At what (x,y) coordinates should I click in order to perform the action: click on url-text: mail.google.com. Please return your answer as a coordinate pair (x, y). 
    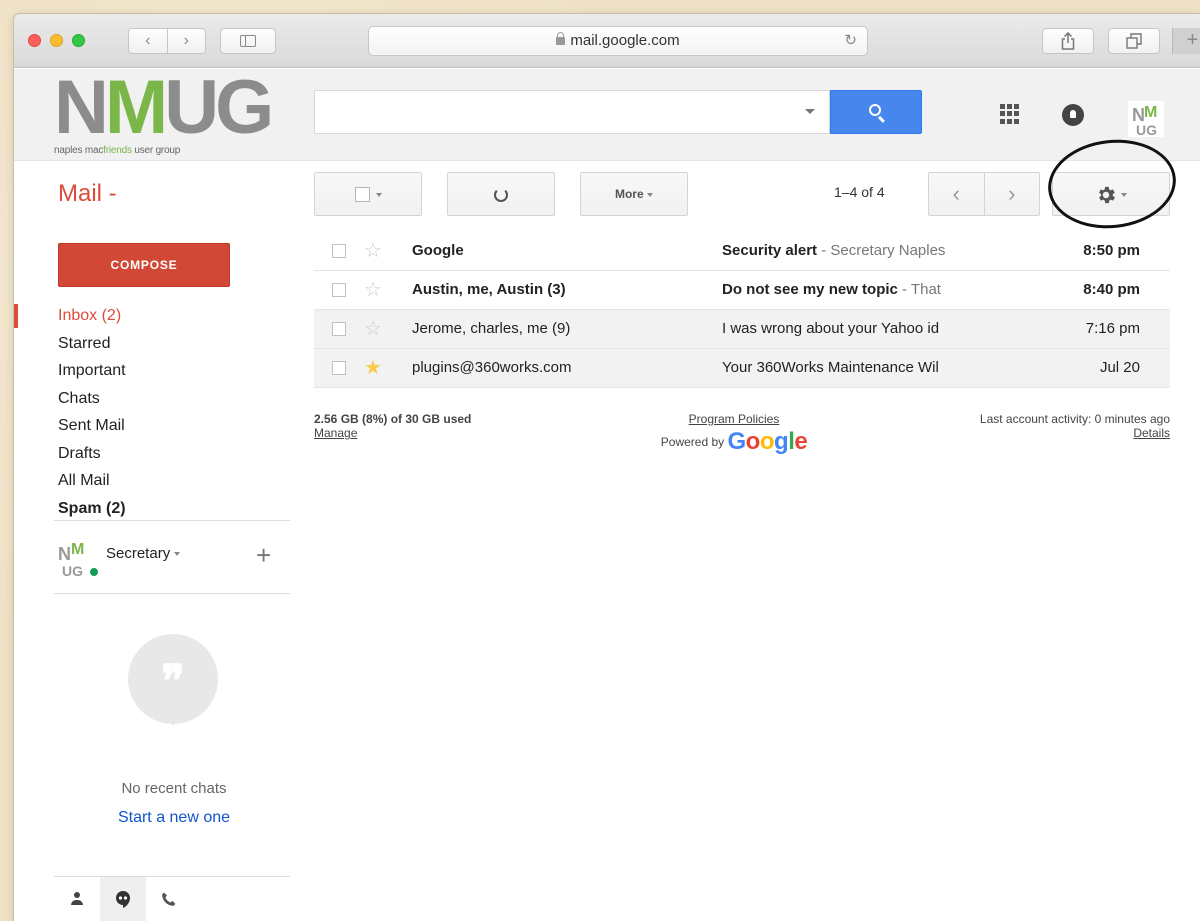
    Looking at the image, I should click on (625, 40).